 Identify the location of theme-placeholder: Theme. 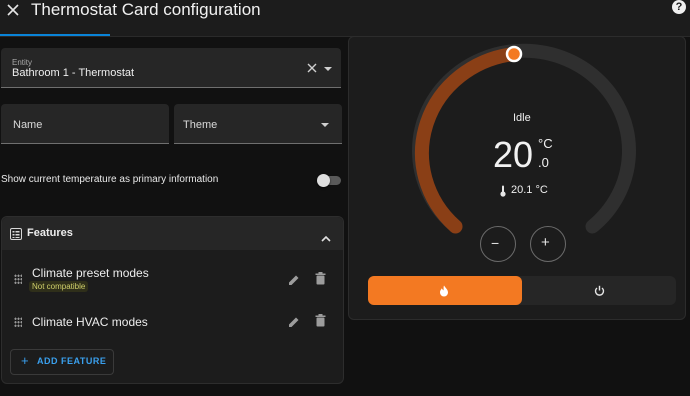
(200, 125).